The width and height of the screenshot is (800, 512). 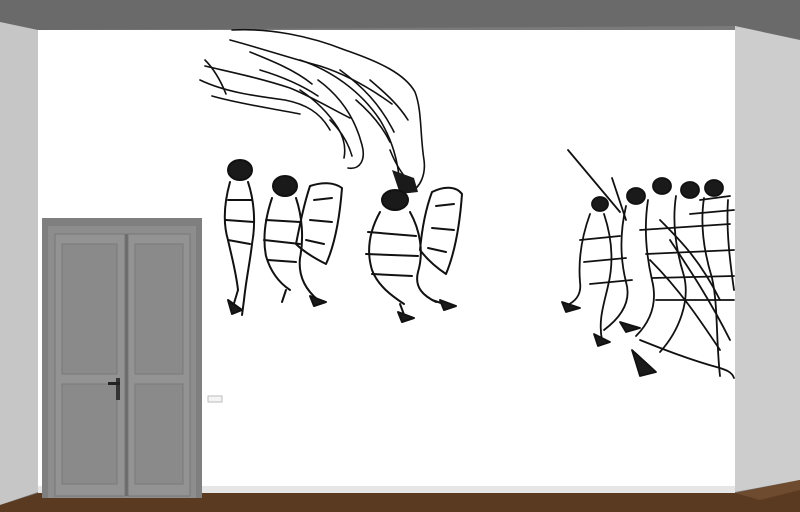 I want to click on light-switch-icon, so click(x=215, y=399).